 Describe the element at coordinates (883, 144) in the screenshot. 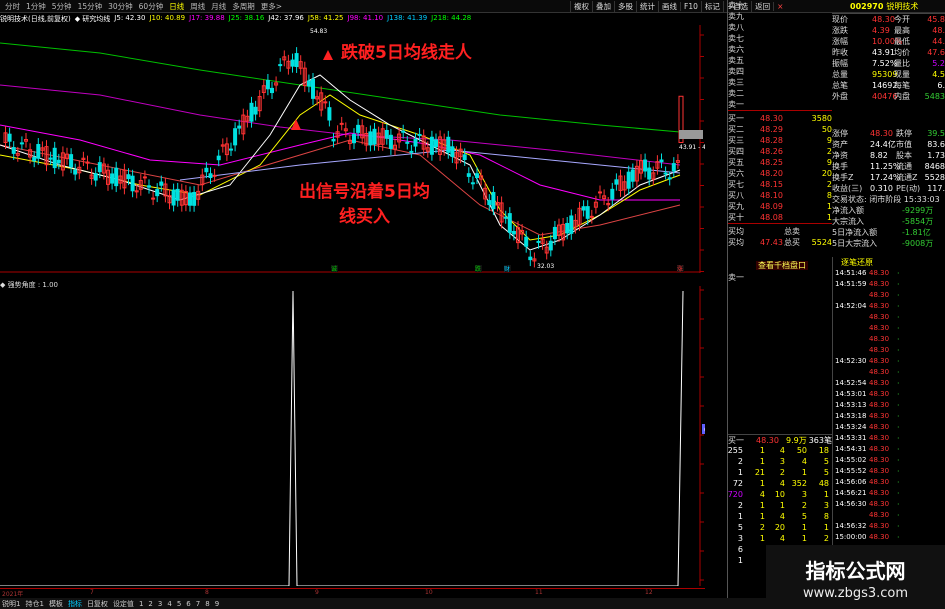

I see `stat-value: 24.4亿` at that location.